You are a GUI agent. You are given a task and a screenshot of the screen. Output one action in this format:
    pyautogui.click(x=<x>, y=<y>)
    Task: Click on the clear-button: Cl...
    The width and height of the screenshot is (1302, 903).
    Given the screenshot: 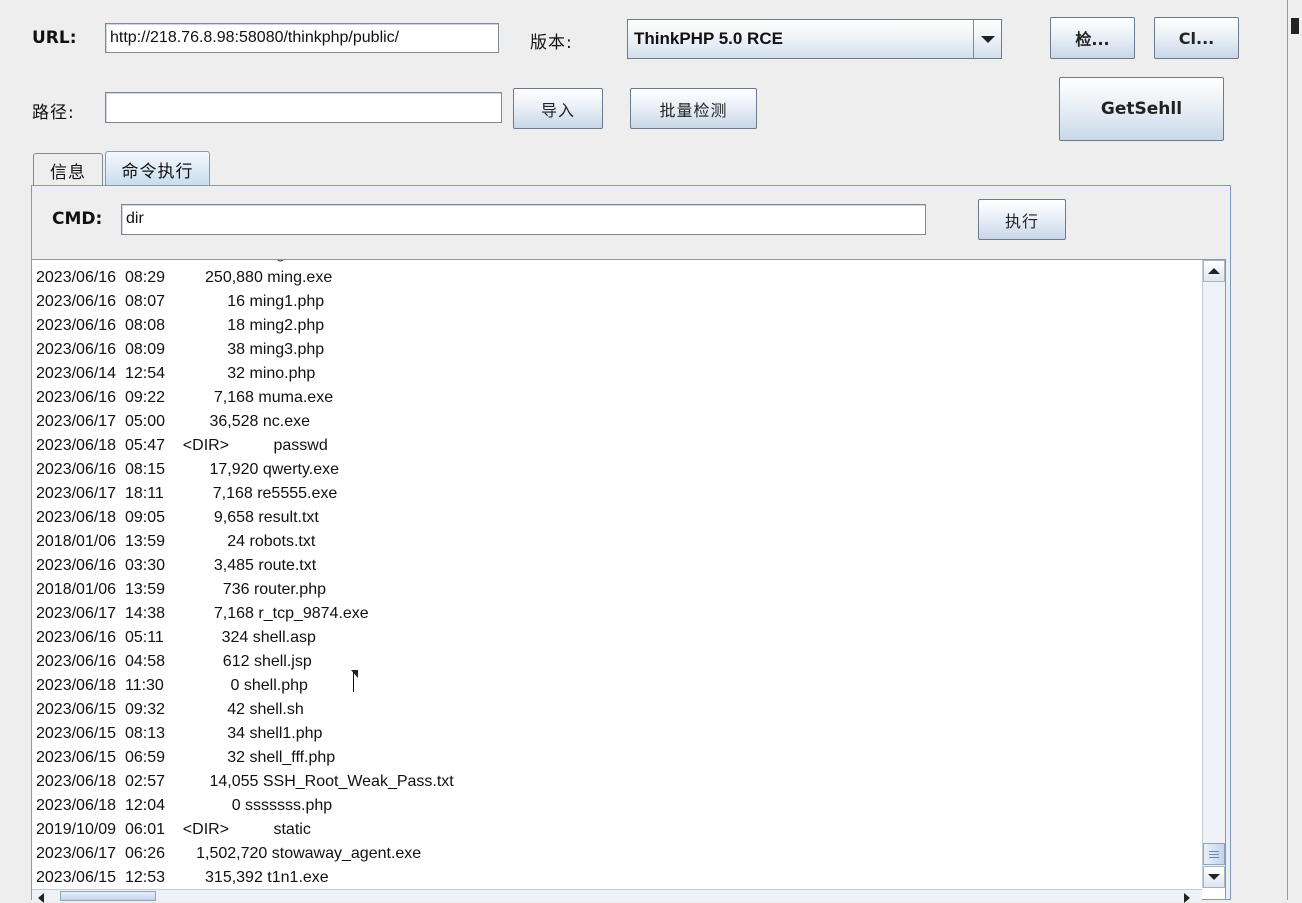 What is the action you would take?
    pyautogui.click(x=1196, y=38)
    